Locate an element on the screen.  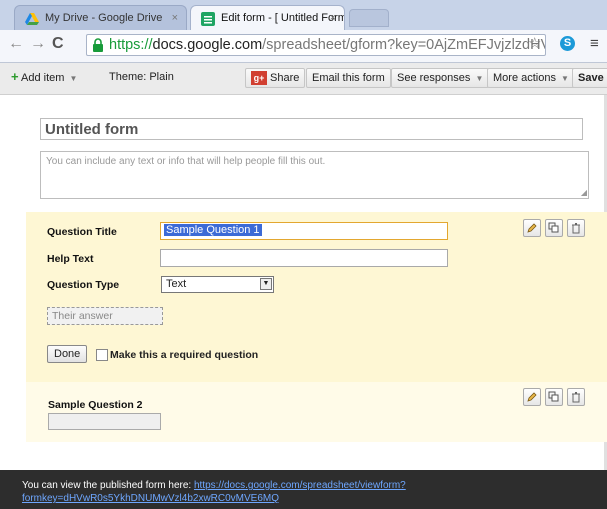
reload-icon: C is located at coordinates (58, 44).